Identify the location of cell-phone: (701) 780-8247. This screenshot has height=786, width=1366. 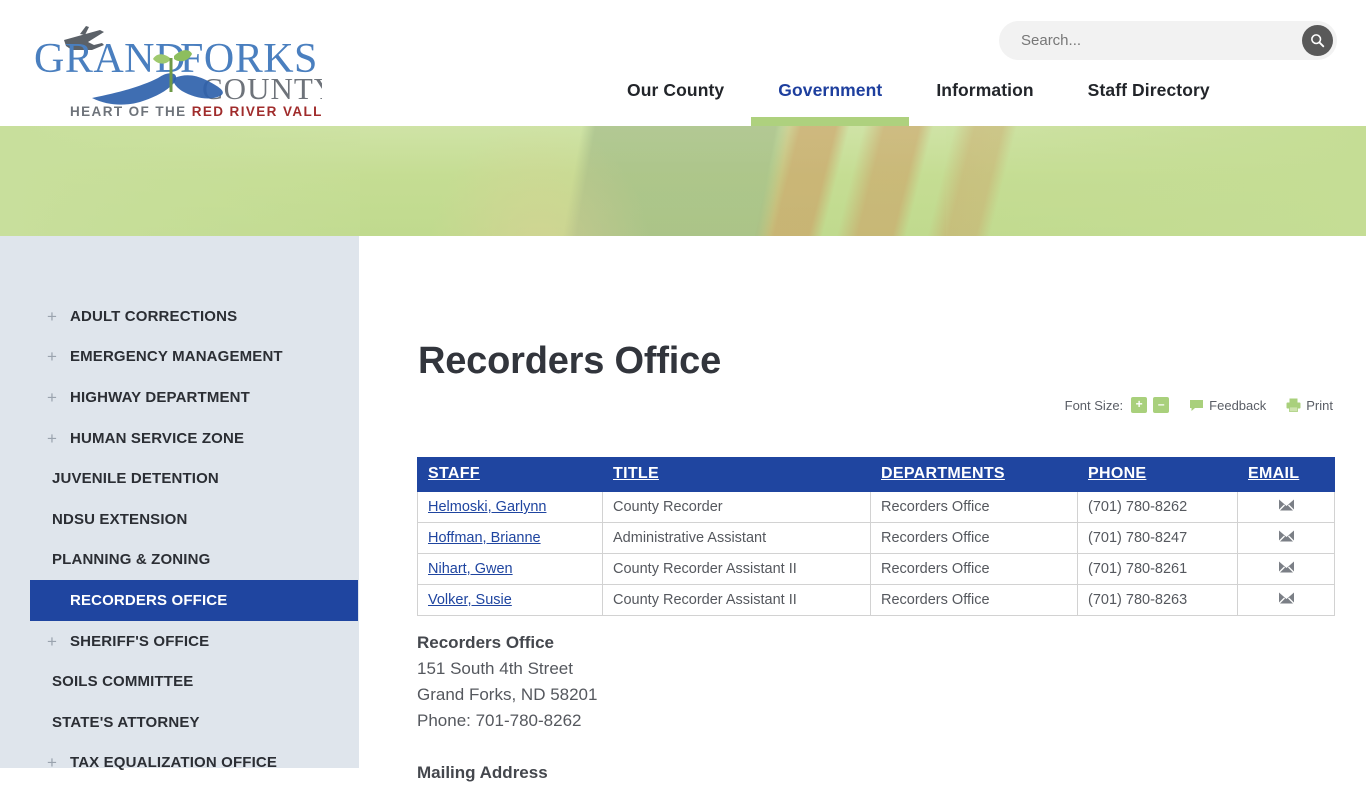
(1157, 538).